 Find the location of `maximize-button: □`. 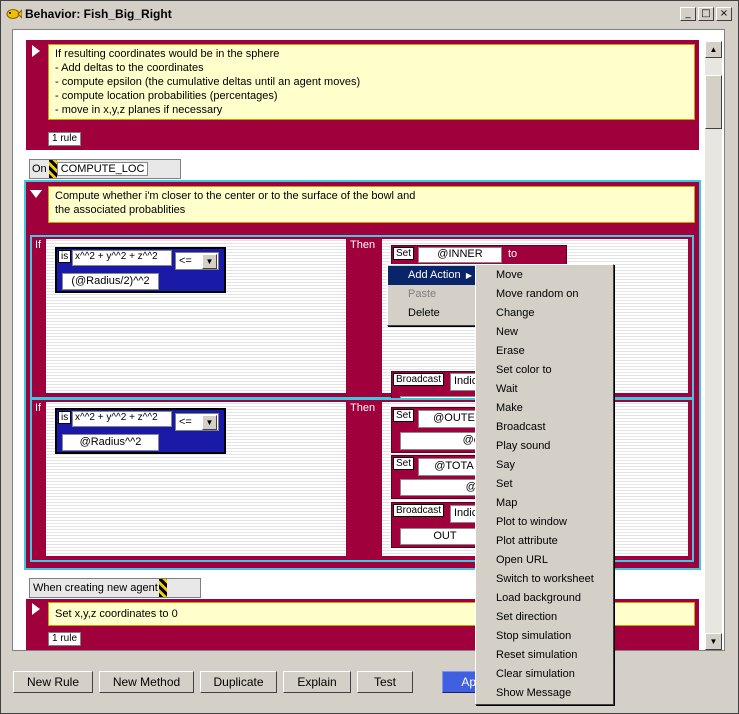

maximize-button: □ is located at coordinates (706, 14).